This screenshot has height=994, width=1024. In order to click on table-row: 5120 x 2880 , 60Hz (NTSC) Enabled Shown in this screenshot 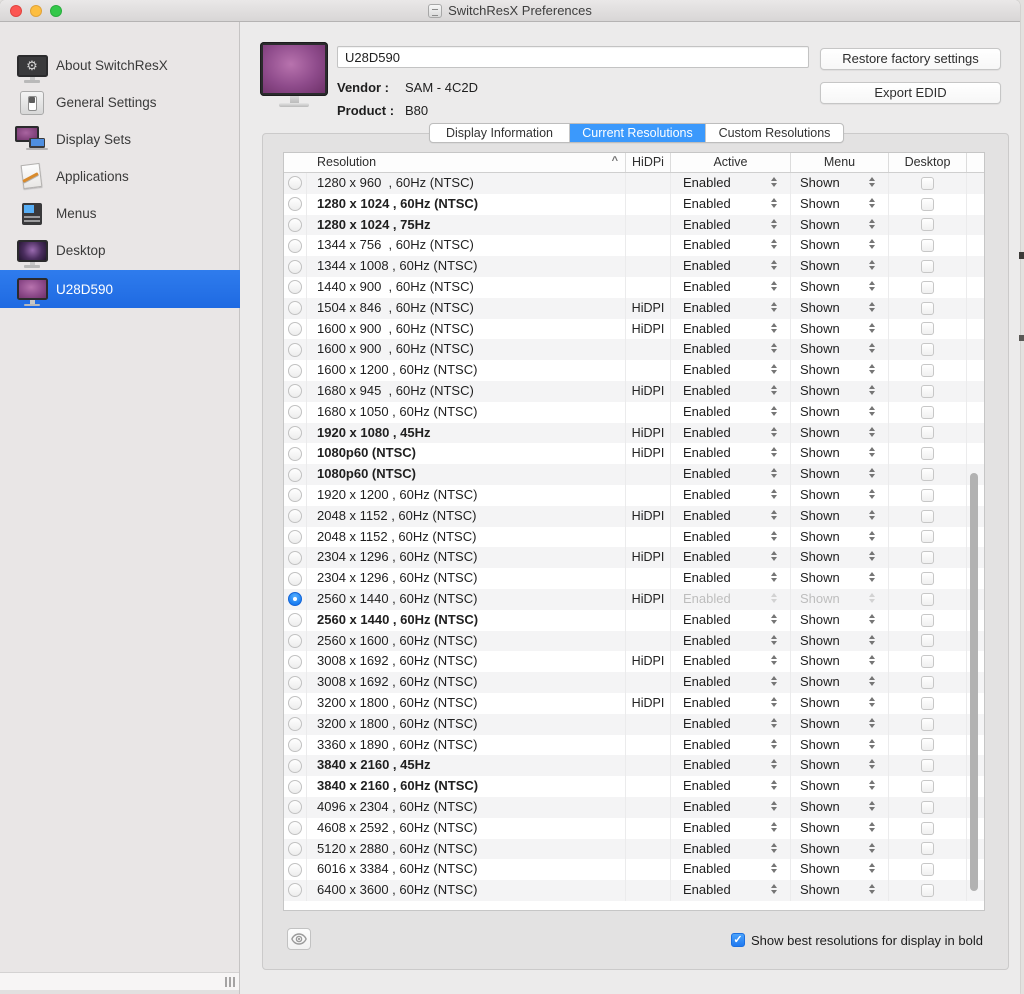, I will do `click(634, 849)`.